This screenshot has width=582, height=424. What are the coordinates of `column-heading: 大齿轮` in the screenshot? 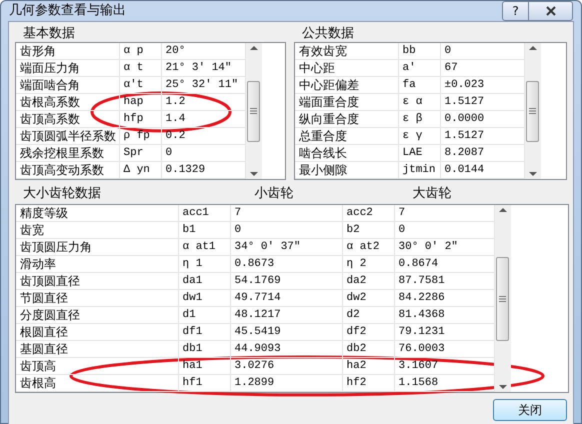 It's located at (432, 194).